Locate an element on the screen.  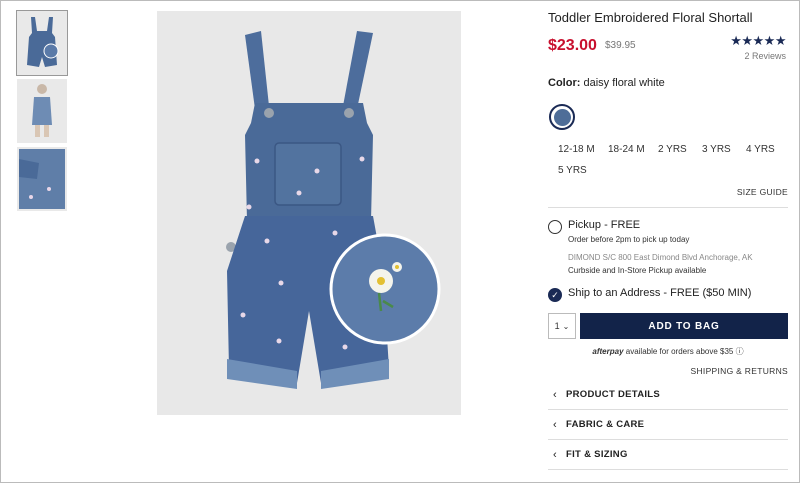
afterpay-text: available for orders above $35 ⓘ is located at coordinates (684, 351).